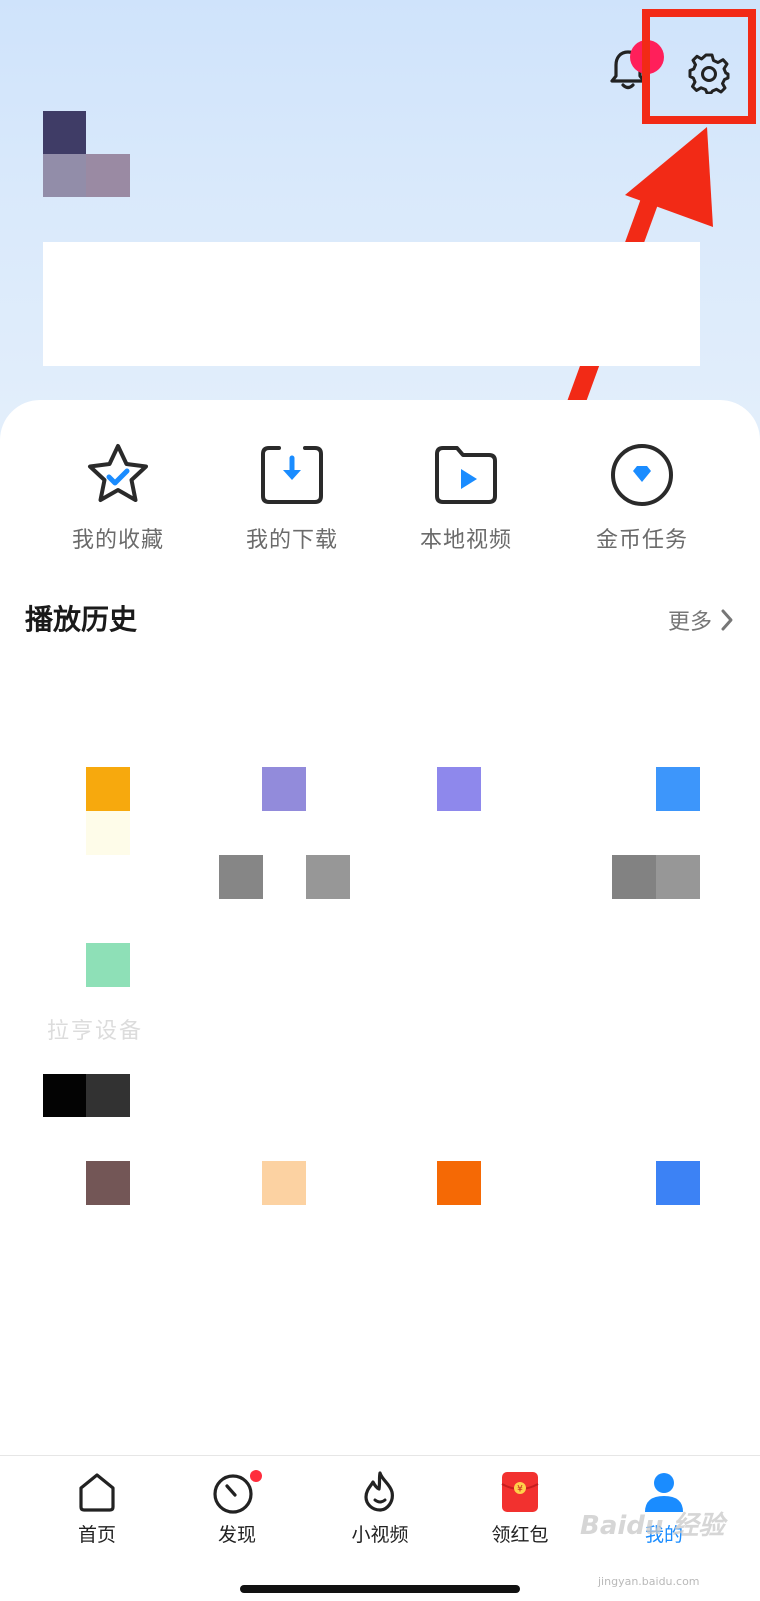  Describe the element at coordinates (379, 1491) in the screenshot. I see `flame-icon` at that location.